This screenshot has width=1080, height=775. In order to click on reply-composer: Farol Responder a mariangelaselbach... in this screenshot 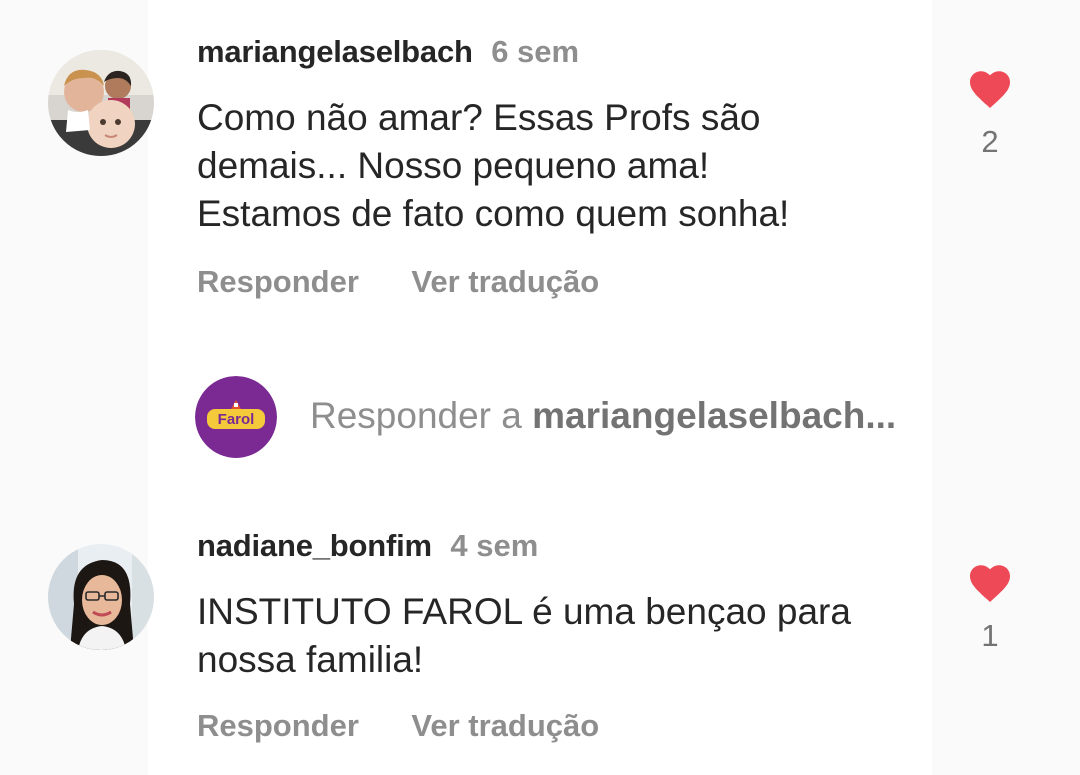, I will do `click(540, 418)`.